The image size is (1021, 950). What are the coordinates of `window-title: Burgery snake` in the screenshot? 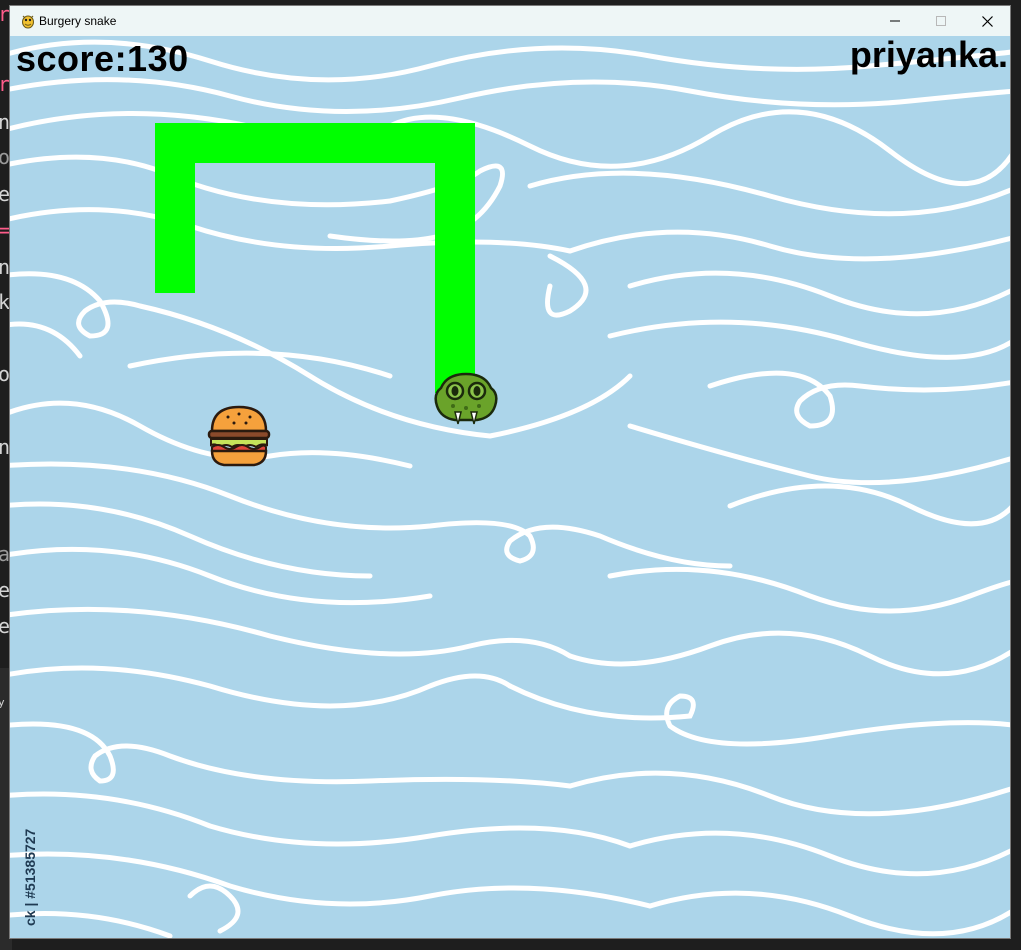 It's located at (78, 21).